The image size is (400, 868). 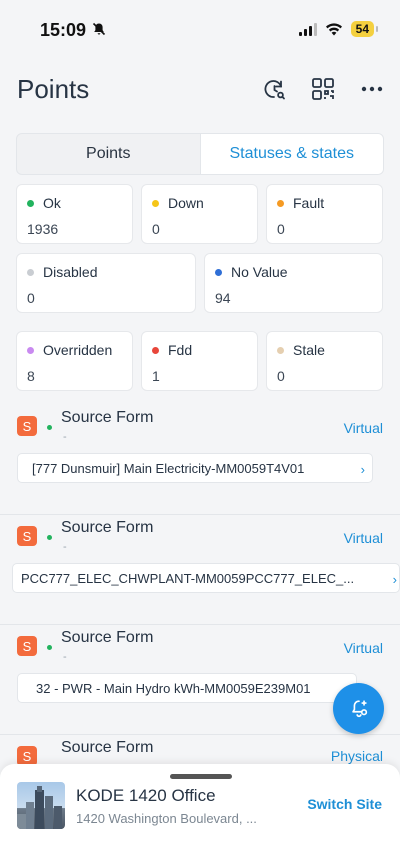 What do you see at coordinates (372, 89) in the screenshot?
I see `more-options-icon` at bounding box center [372, 89].